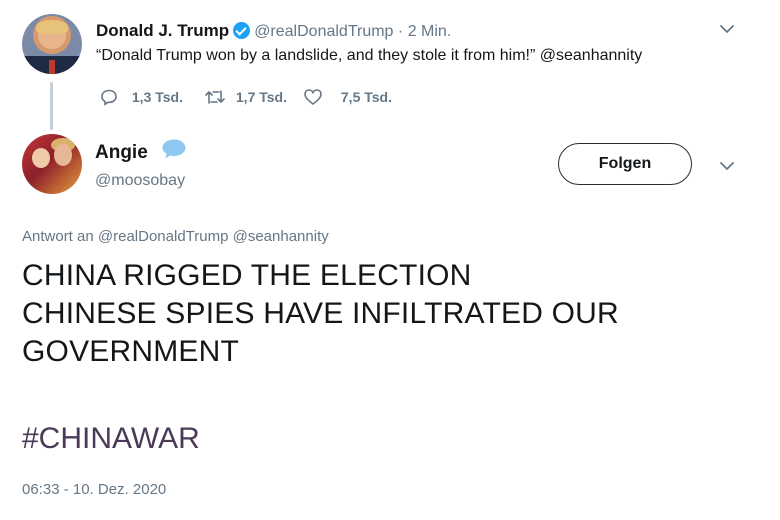 The width and height of the screenshot is (780, 520). Describe the element at coordinates (247, 275) in the screenshot. I see `tweet-body-line: CHINA RIGGED THE ELECTION` at that location.